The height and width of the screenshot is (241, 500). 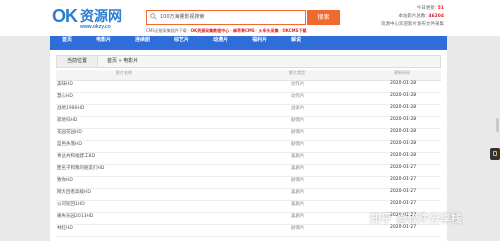 What do you see at coordinates (269, 30) in the screenshot?
I see `top-link: 火车头采集` at bounding box center [269, 30].